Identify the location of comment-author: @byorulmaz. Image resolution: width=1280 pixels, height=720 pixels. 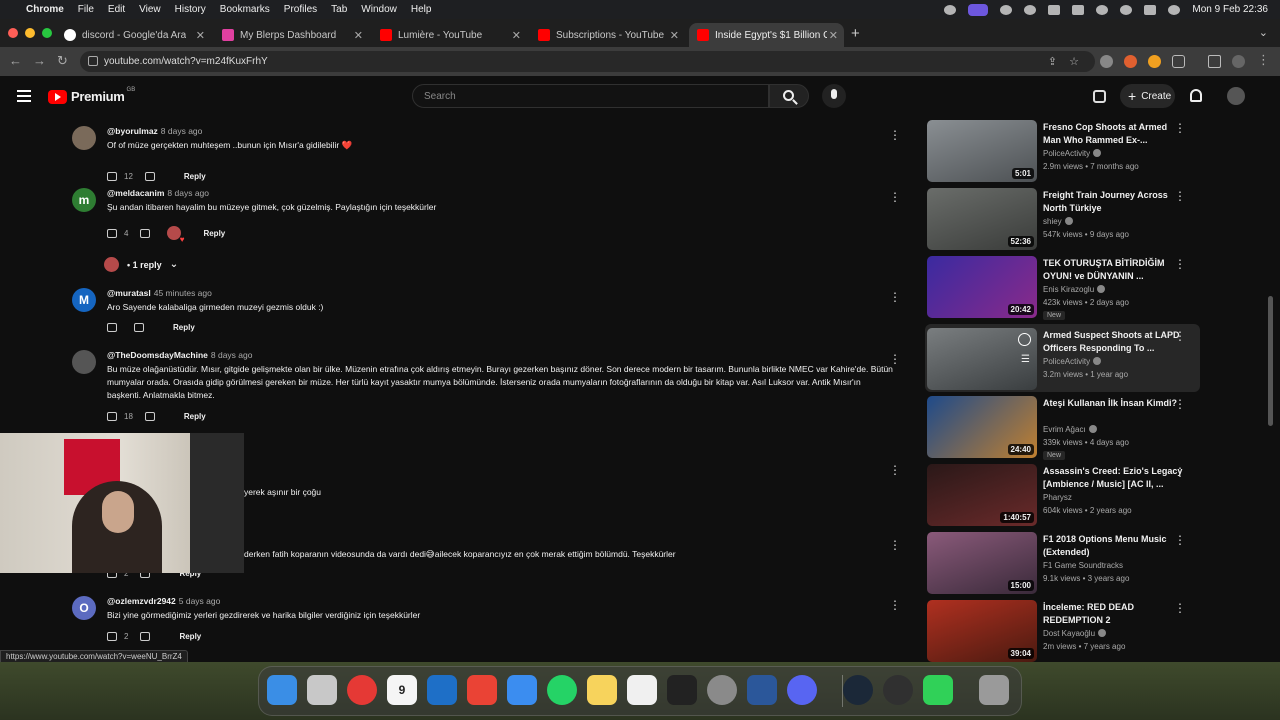
(132, 131).